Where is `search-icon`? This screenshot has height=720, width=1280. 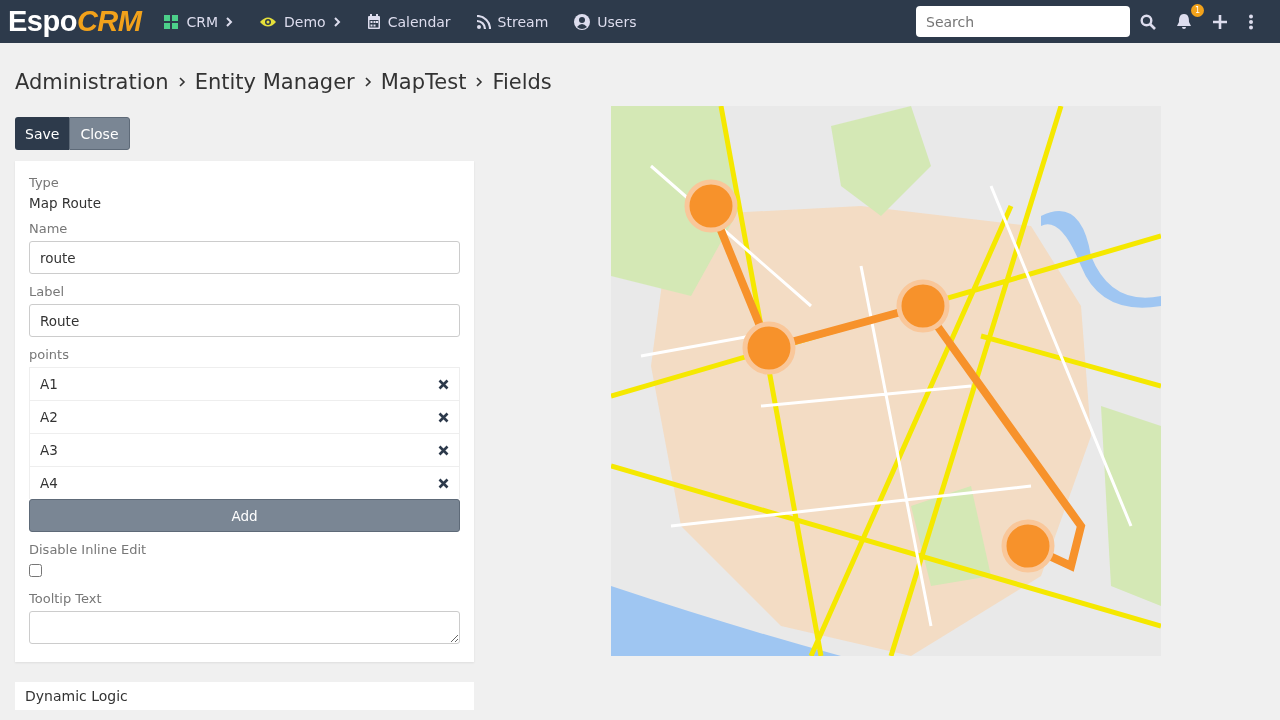
search-icon is located at coordinates (1148, 21).